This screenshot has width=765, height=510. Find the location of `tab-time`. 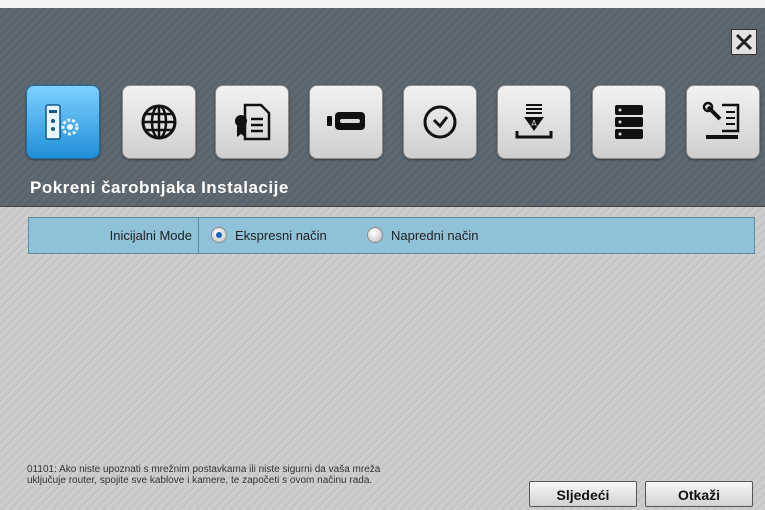

tab-time is located at coordinates (440, 122).